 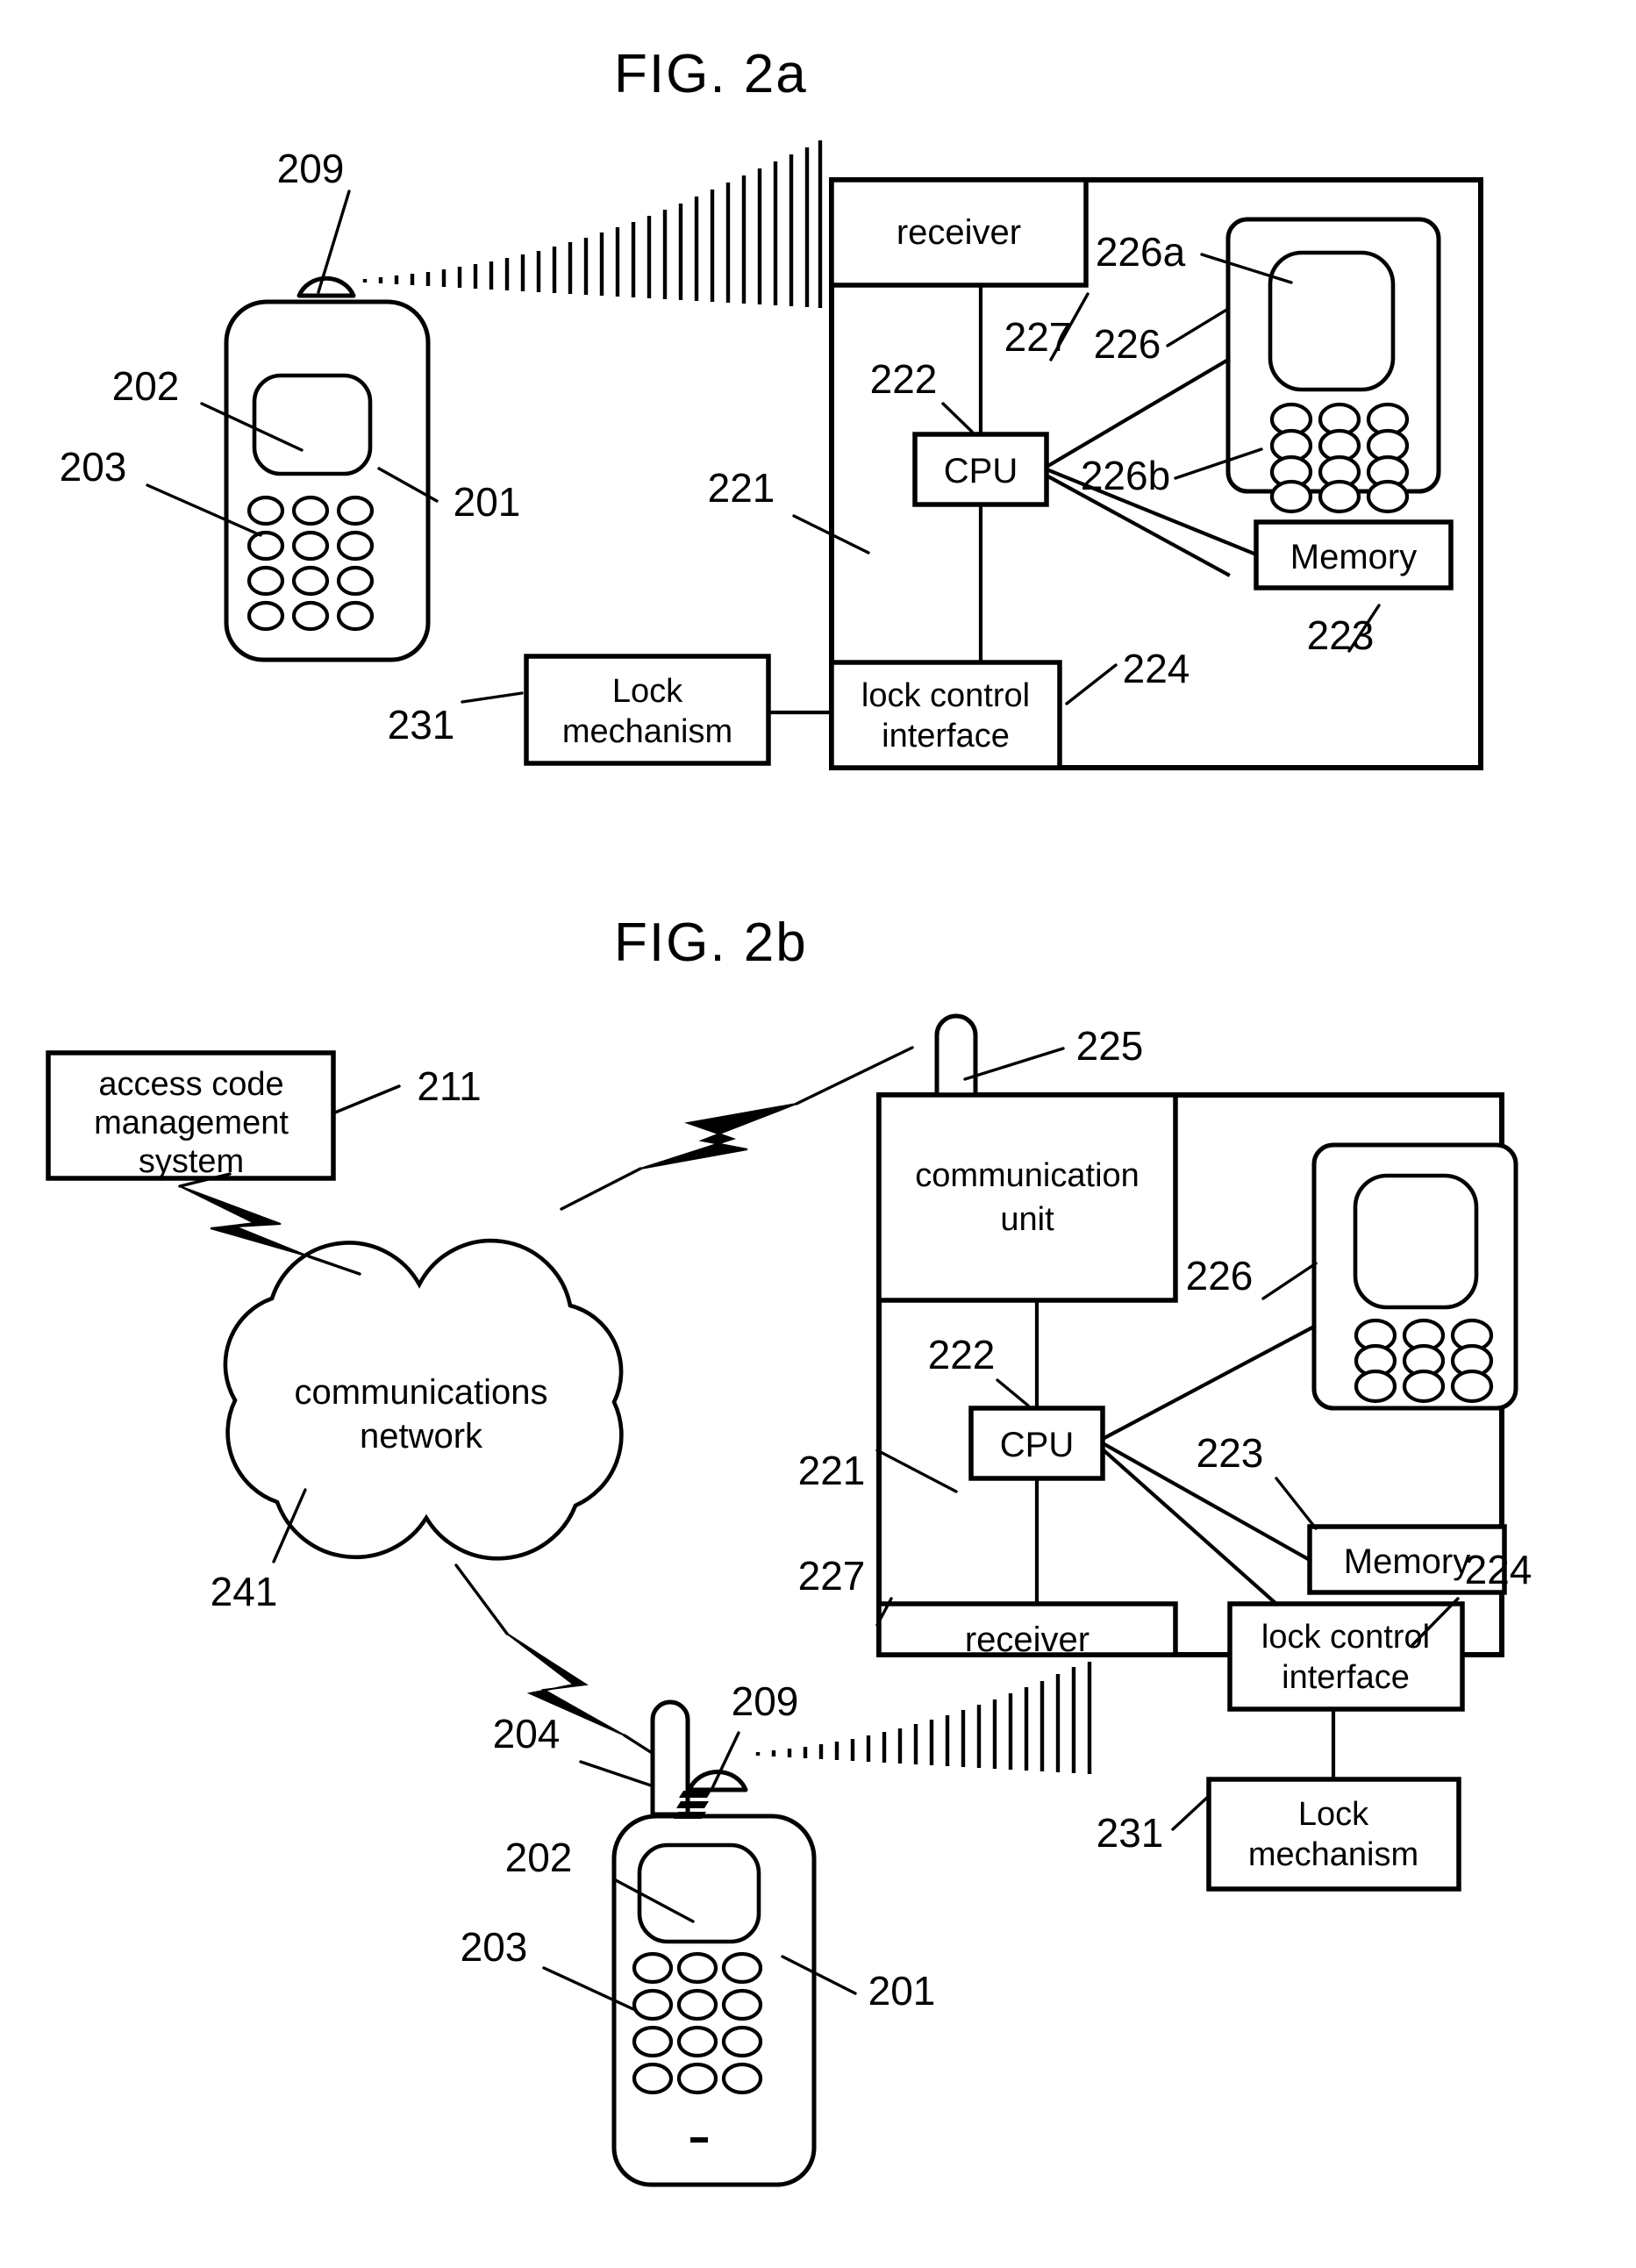 What do you see at coordinates (1131, 1833) in the screenshot?
I see `numeral-231-2b: 231` at bounding box center [1131, 1833].